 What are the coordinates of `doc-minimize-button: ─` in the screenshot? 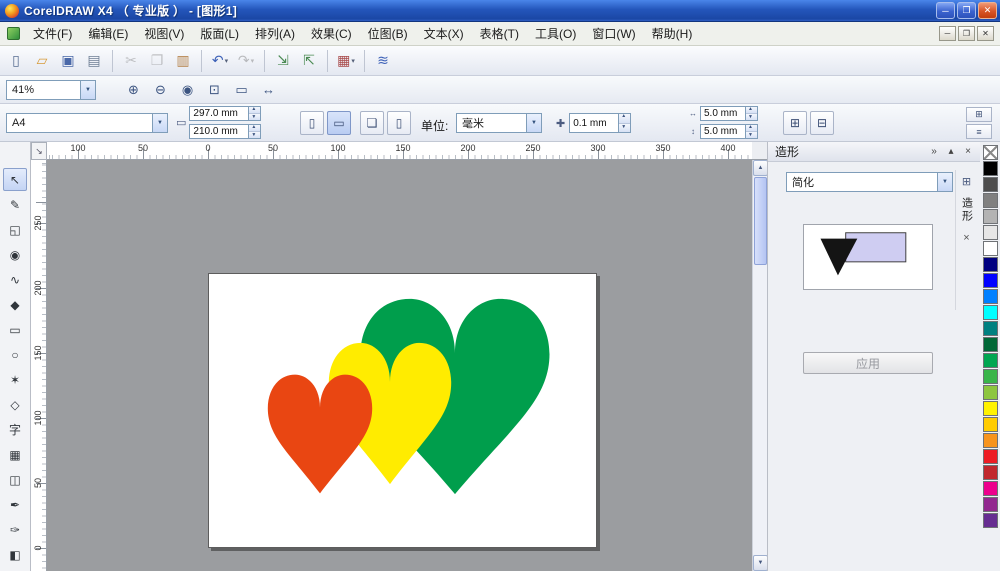 It's located at (947, 33).